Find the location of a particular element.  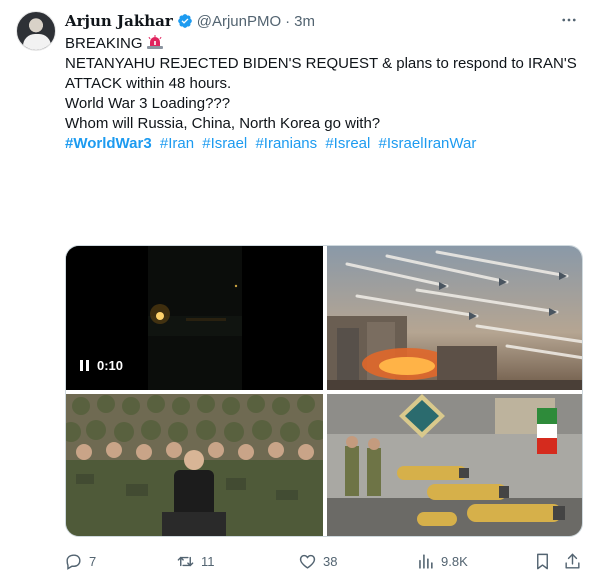

views-count: 9.8K is located at coordinates (454, 561).